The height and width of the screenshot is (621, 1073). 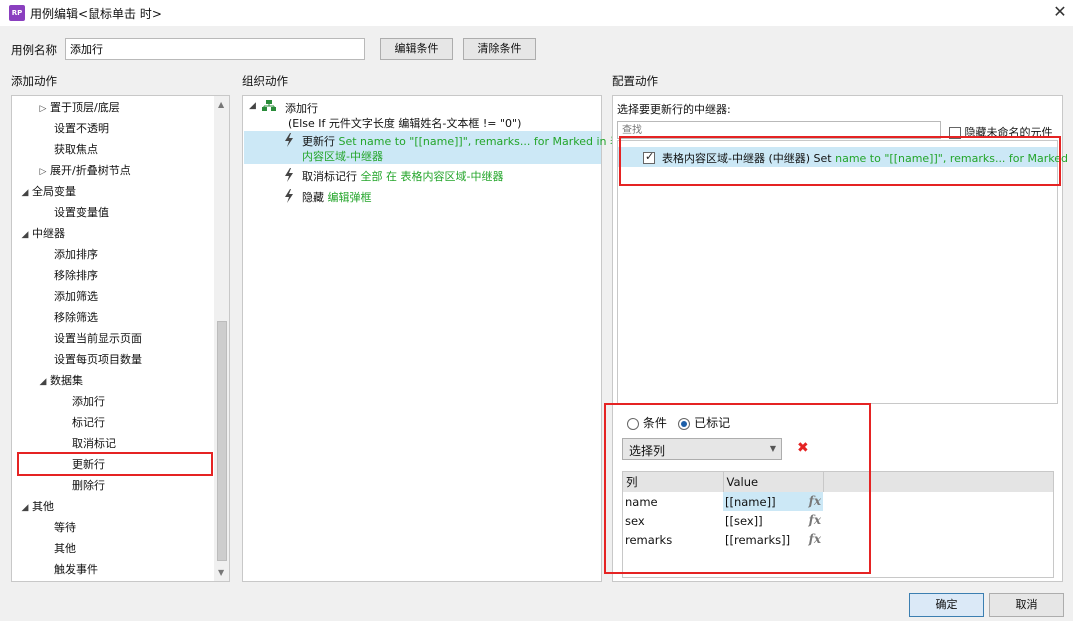 What do you see at coordinates (76, 275) in the screenshot?
I see `tree-item-remove-sort: 移除排序` at bounding box center [76, 275].